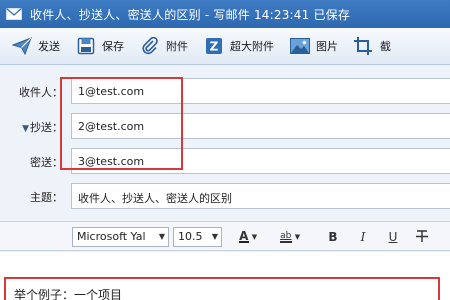 The image size is (450, 300). I want to click on italic-button: I, so click(363, 237).